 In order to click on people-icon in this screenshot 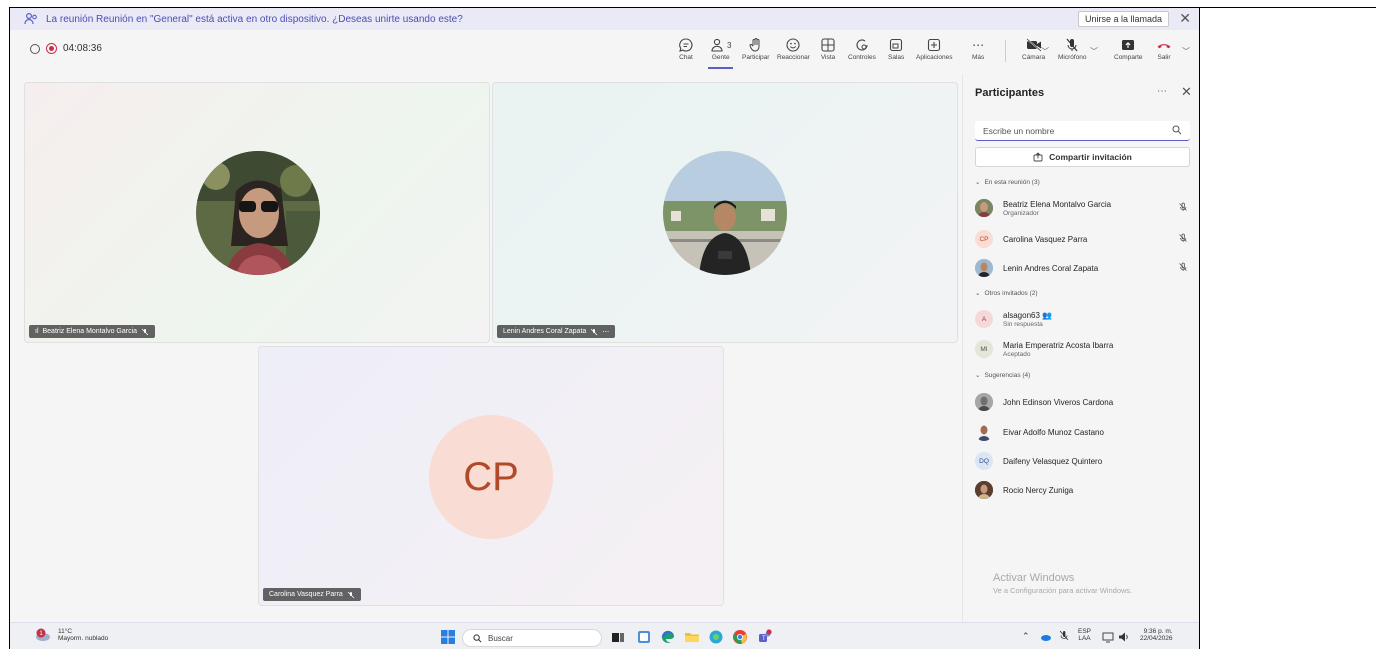, I will do `click(717, 45)`.